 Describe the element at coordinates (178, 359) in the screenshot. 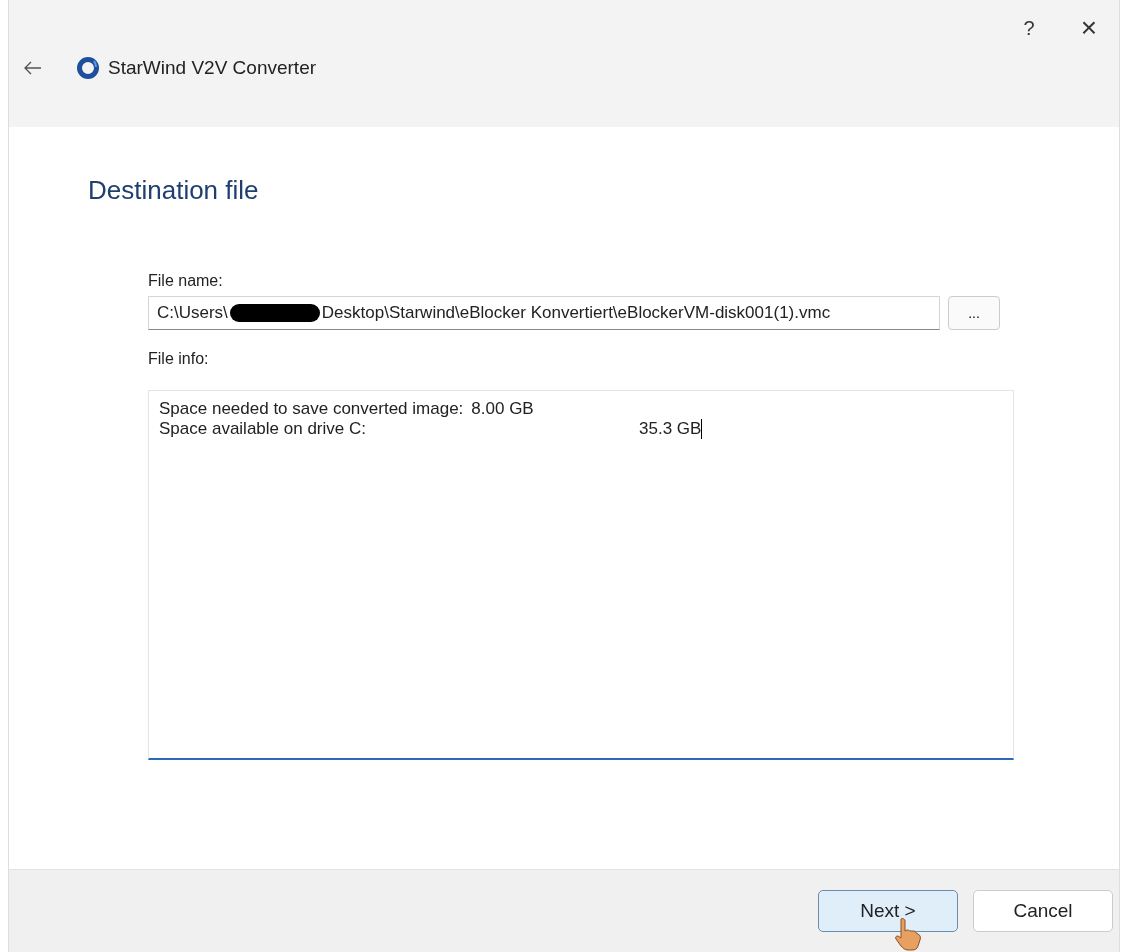

I see `field-label: File info:` at that location.